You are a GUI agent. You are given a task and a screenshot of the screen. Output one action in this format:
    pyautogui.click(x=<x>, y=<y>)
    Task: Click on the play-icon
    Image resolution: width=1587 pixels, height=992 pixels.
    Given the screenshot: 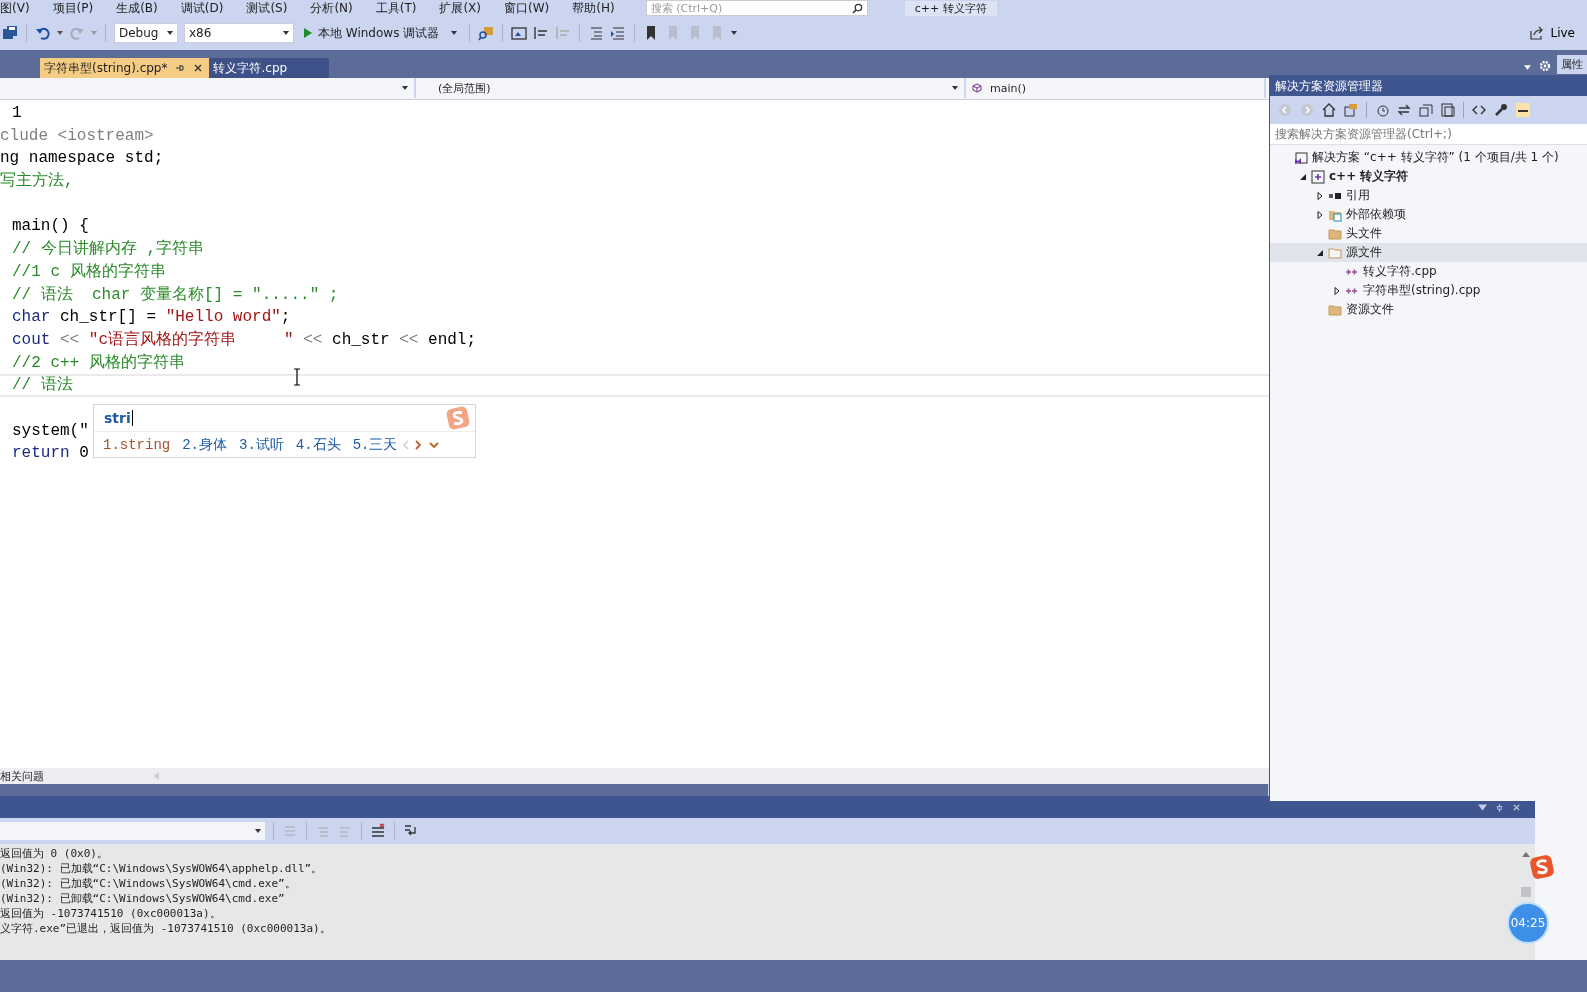 What is the action you would take?
    pyautogui.click(x=308, y=33)
    